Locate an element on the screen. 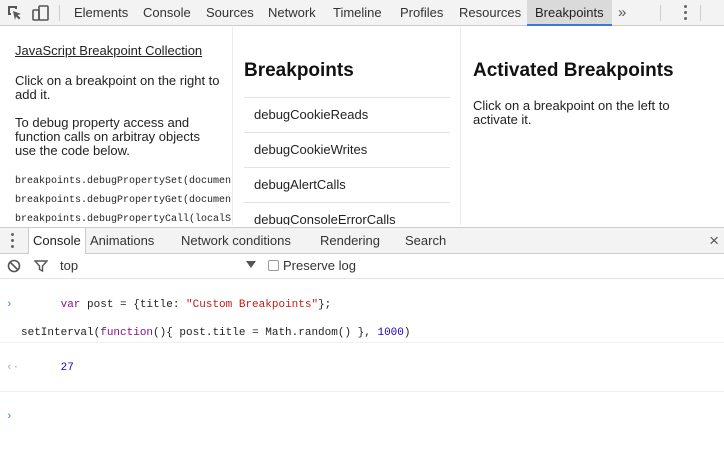 Image resolution: width=724 pixels, height=453 pixels. console-result-line: ‹· 27 is located at coordinates (362, 368).